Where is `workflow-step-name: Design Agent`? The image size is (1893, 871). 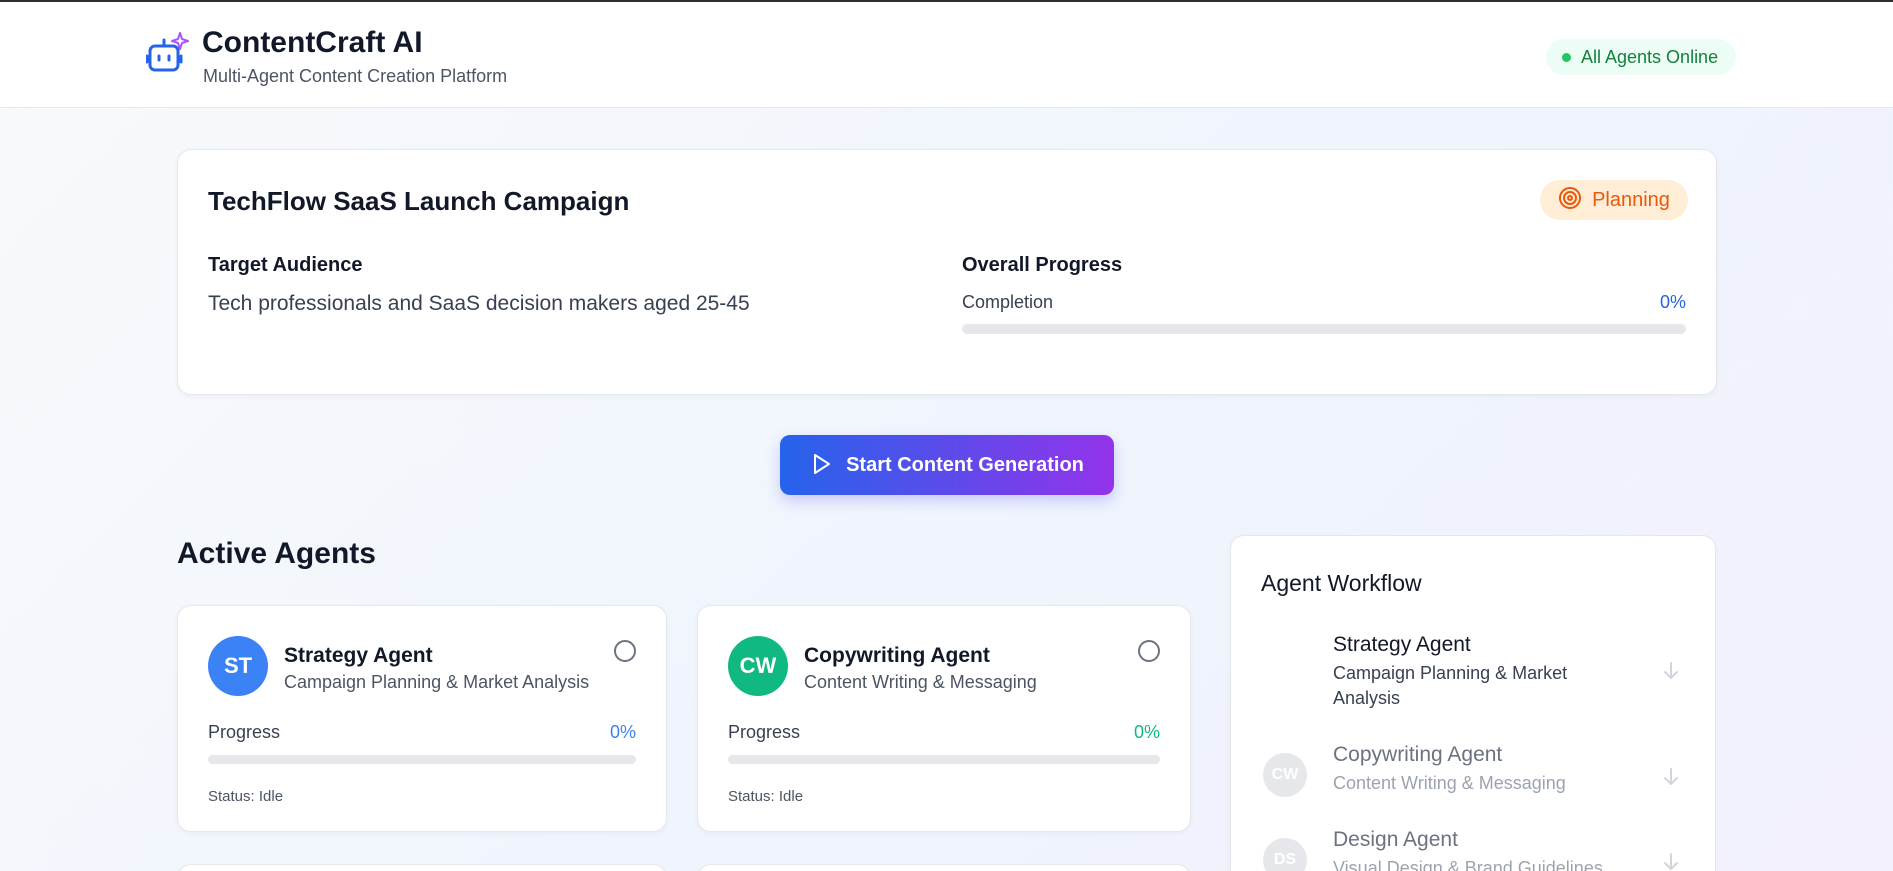 workflow-step-name: Design Agent is located at coordinates (1395, 839).